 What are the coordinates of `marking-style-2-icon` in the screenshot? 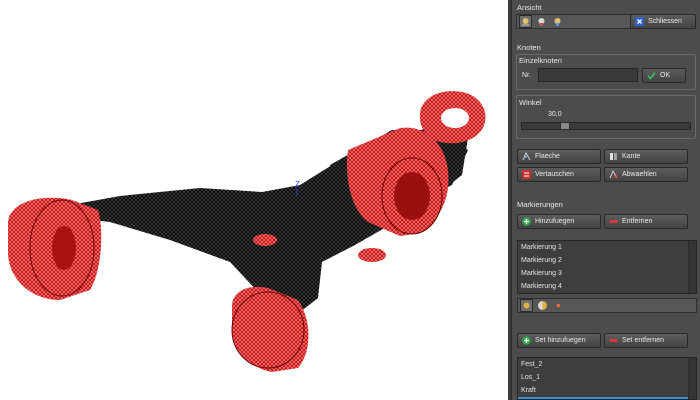 It's located at (542, 305).